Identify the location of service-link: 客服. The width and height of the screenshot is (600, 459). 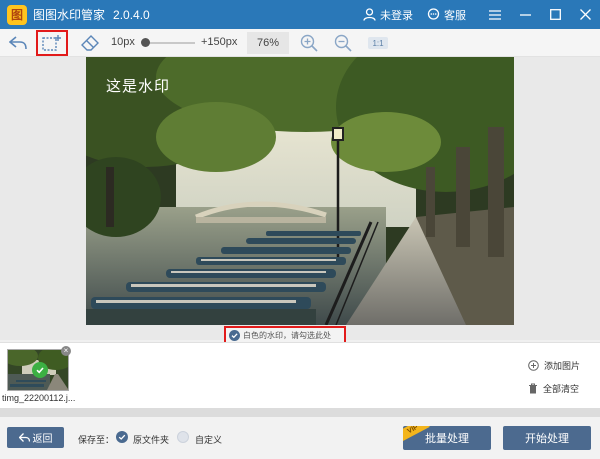
(446, 15).